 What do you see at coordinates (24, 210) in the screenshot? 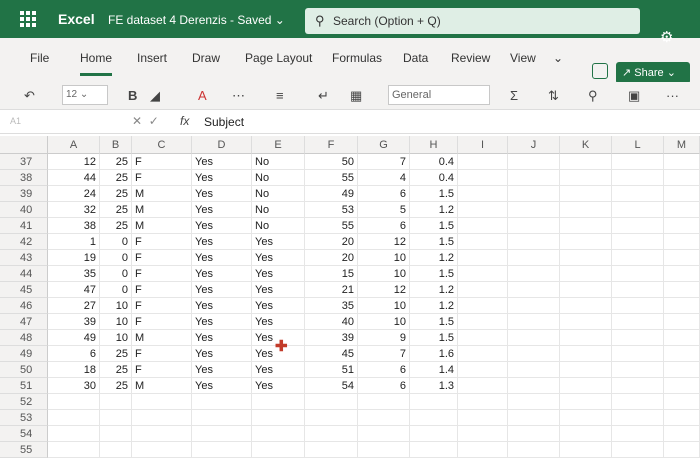
I see `row-header: 40` at bounding box center [24, 210].